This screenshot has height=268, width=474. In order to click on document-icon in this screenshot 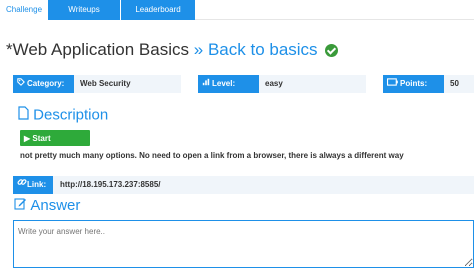, I will do `click(23, 115)`.